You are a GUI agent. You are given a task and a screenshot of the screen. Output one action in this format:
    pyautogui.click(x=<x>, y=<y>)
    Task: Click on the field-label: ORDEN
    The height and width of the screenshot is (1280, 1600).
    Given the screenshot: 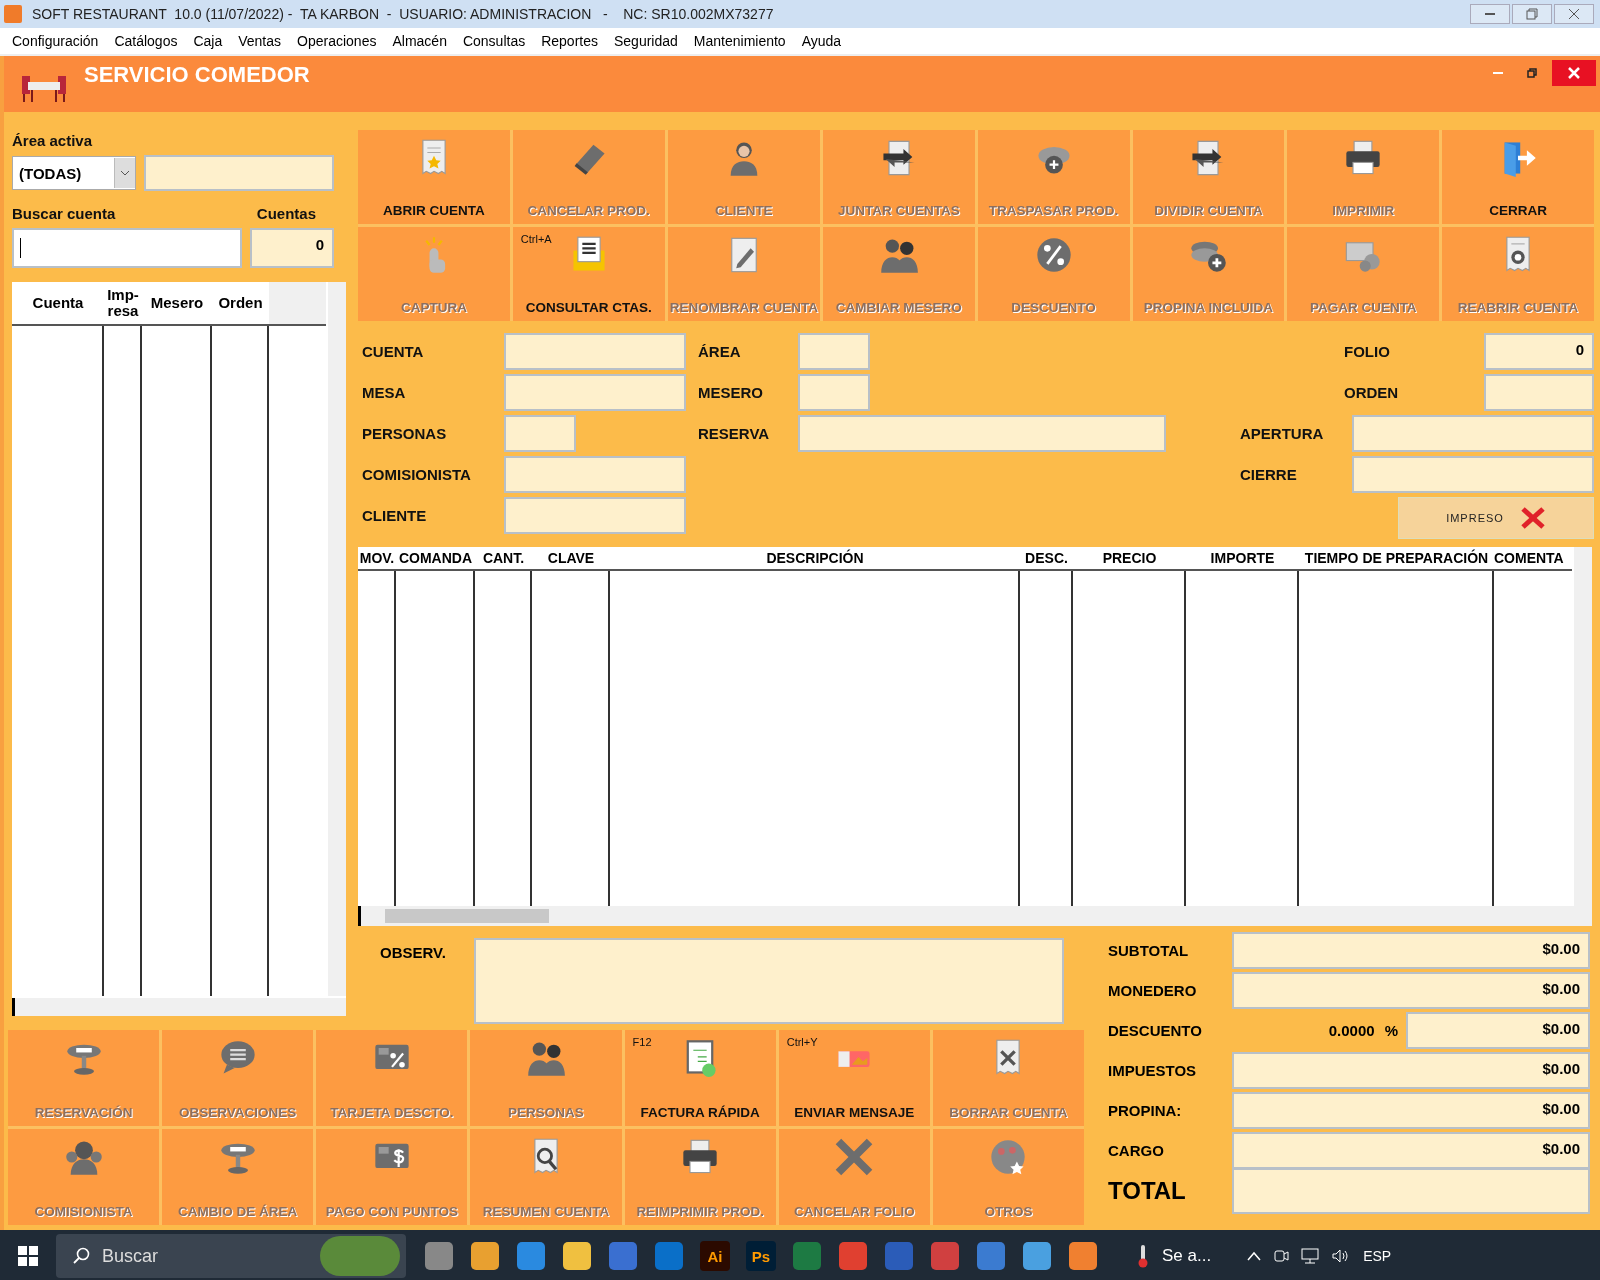 What is the action you would take?
    pyautogui.click(x=1372, y=392)
    